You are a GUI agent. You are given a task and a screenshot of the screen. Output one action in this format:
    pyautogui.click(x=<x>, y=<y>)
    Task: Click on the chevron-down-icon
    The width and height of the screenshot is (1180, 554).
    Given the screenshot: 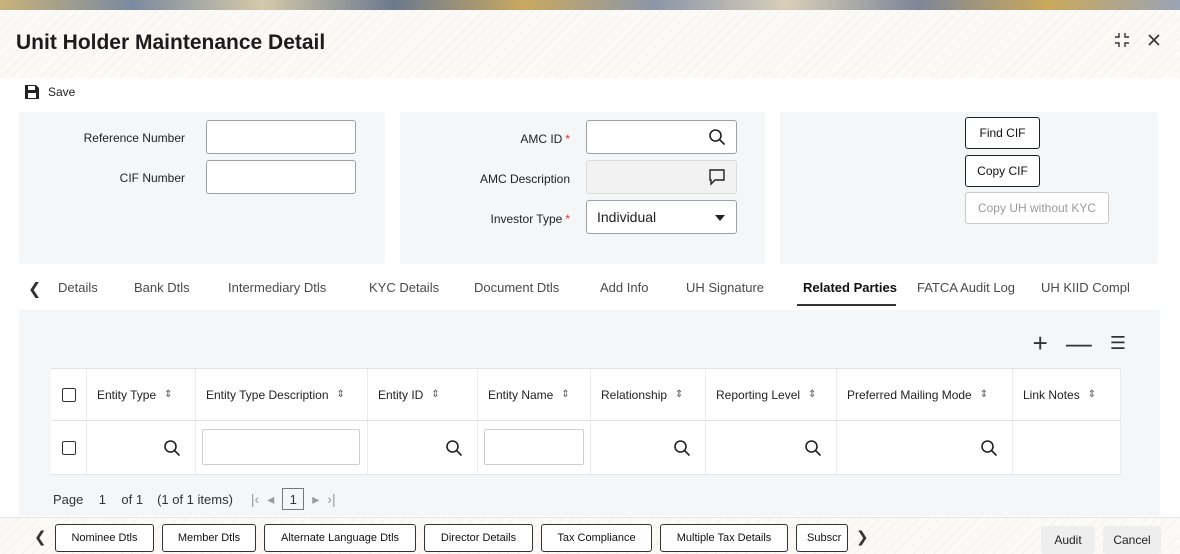 What is the action you would take?
    pyautogui.click(x=720, y=218)
    